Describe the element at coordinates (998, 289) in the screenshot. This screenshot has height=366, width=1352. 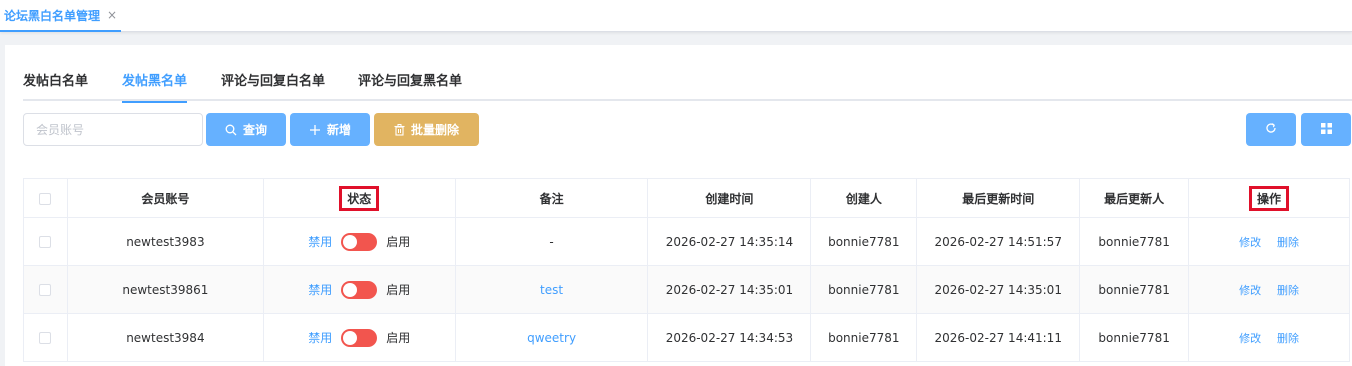
I see `updated-at-cell: 2026-02-27 14:35:01` at that location.